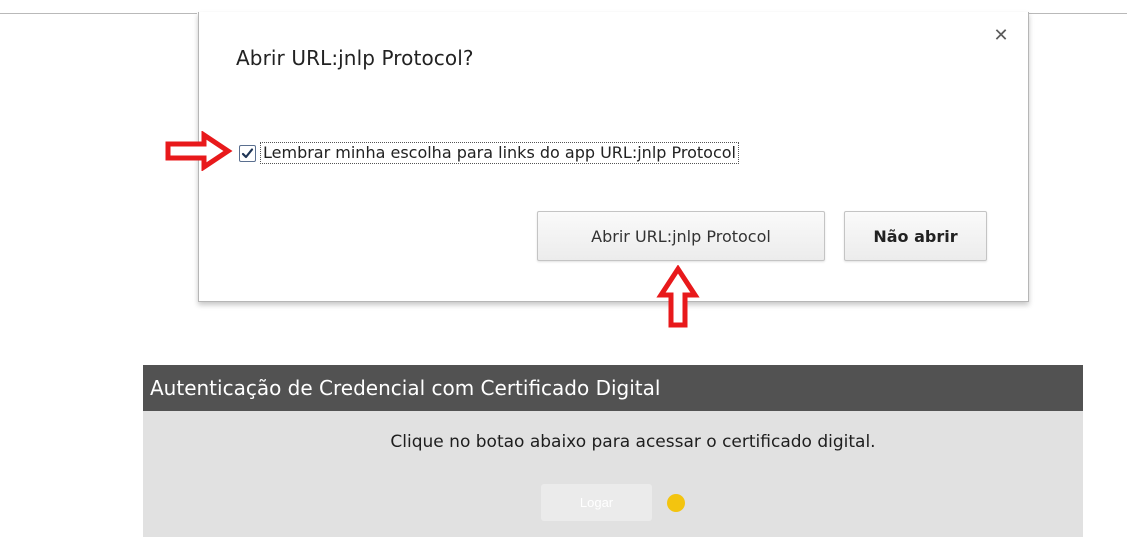 The height and width of the screenshot is (537, 1127). What do you see at coordinates (1078, 13) in the screenshot?
I see `toolbar-divider-right` at bounding box center [1078, 13].